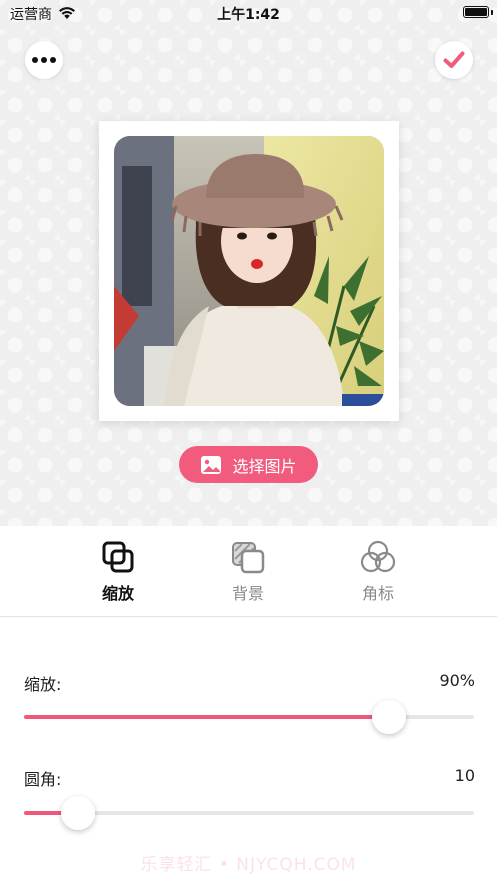 Image resolution: width=497 pixels, height=883 pixels. I want to click on corner-radius-label: 圆角:, so click(43, 779).